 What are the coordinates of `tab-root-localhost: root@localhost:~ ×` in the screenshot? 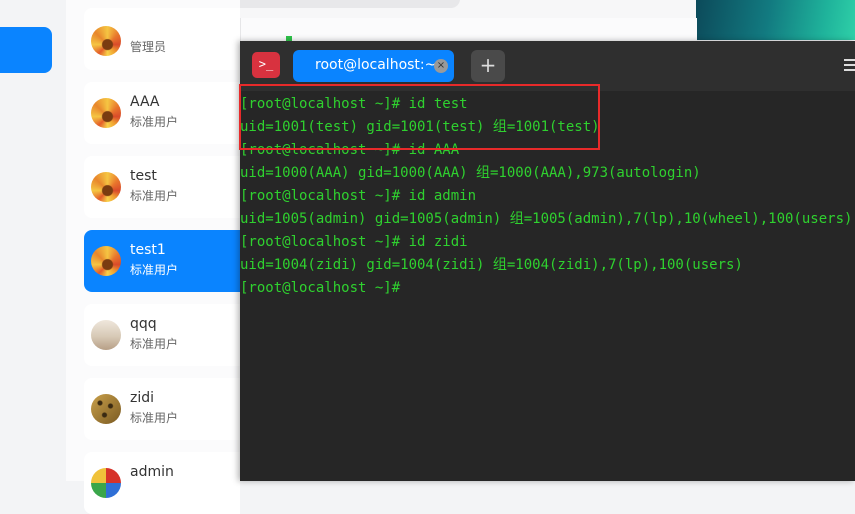 It's located at (373, 66).